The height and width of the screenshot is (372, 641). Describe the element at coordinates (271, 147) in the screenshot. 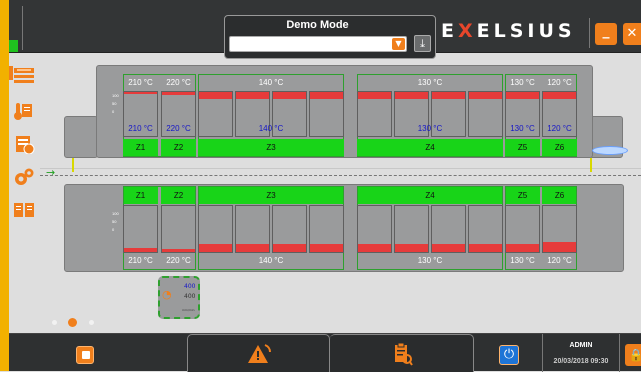

I see `zone-label-top: Z3` at that location.